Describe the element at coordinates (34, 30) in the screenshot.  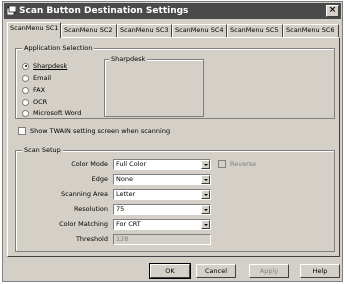
I see `tab-scanmenu-sc1: ScanMenu SC1` at that location.